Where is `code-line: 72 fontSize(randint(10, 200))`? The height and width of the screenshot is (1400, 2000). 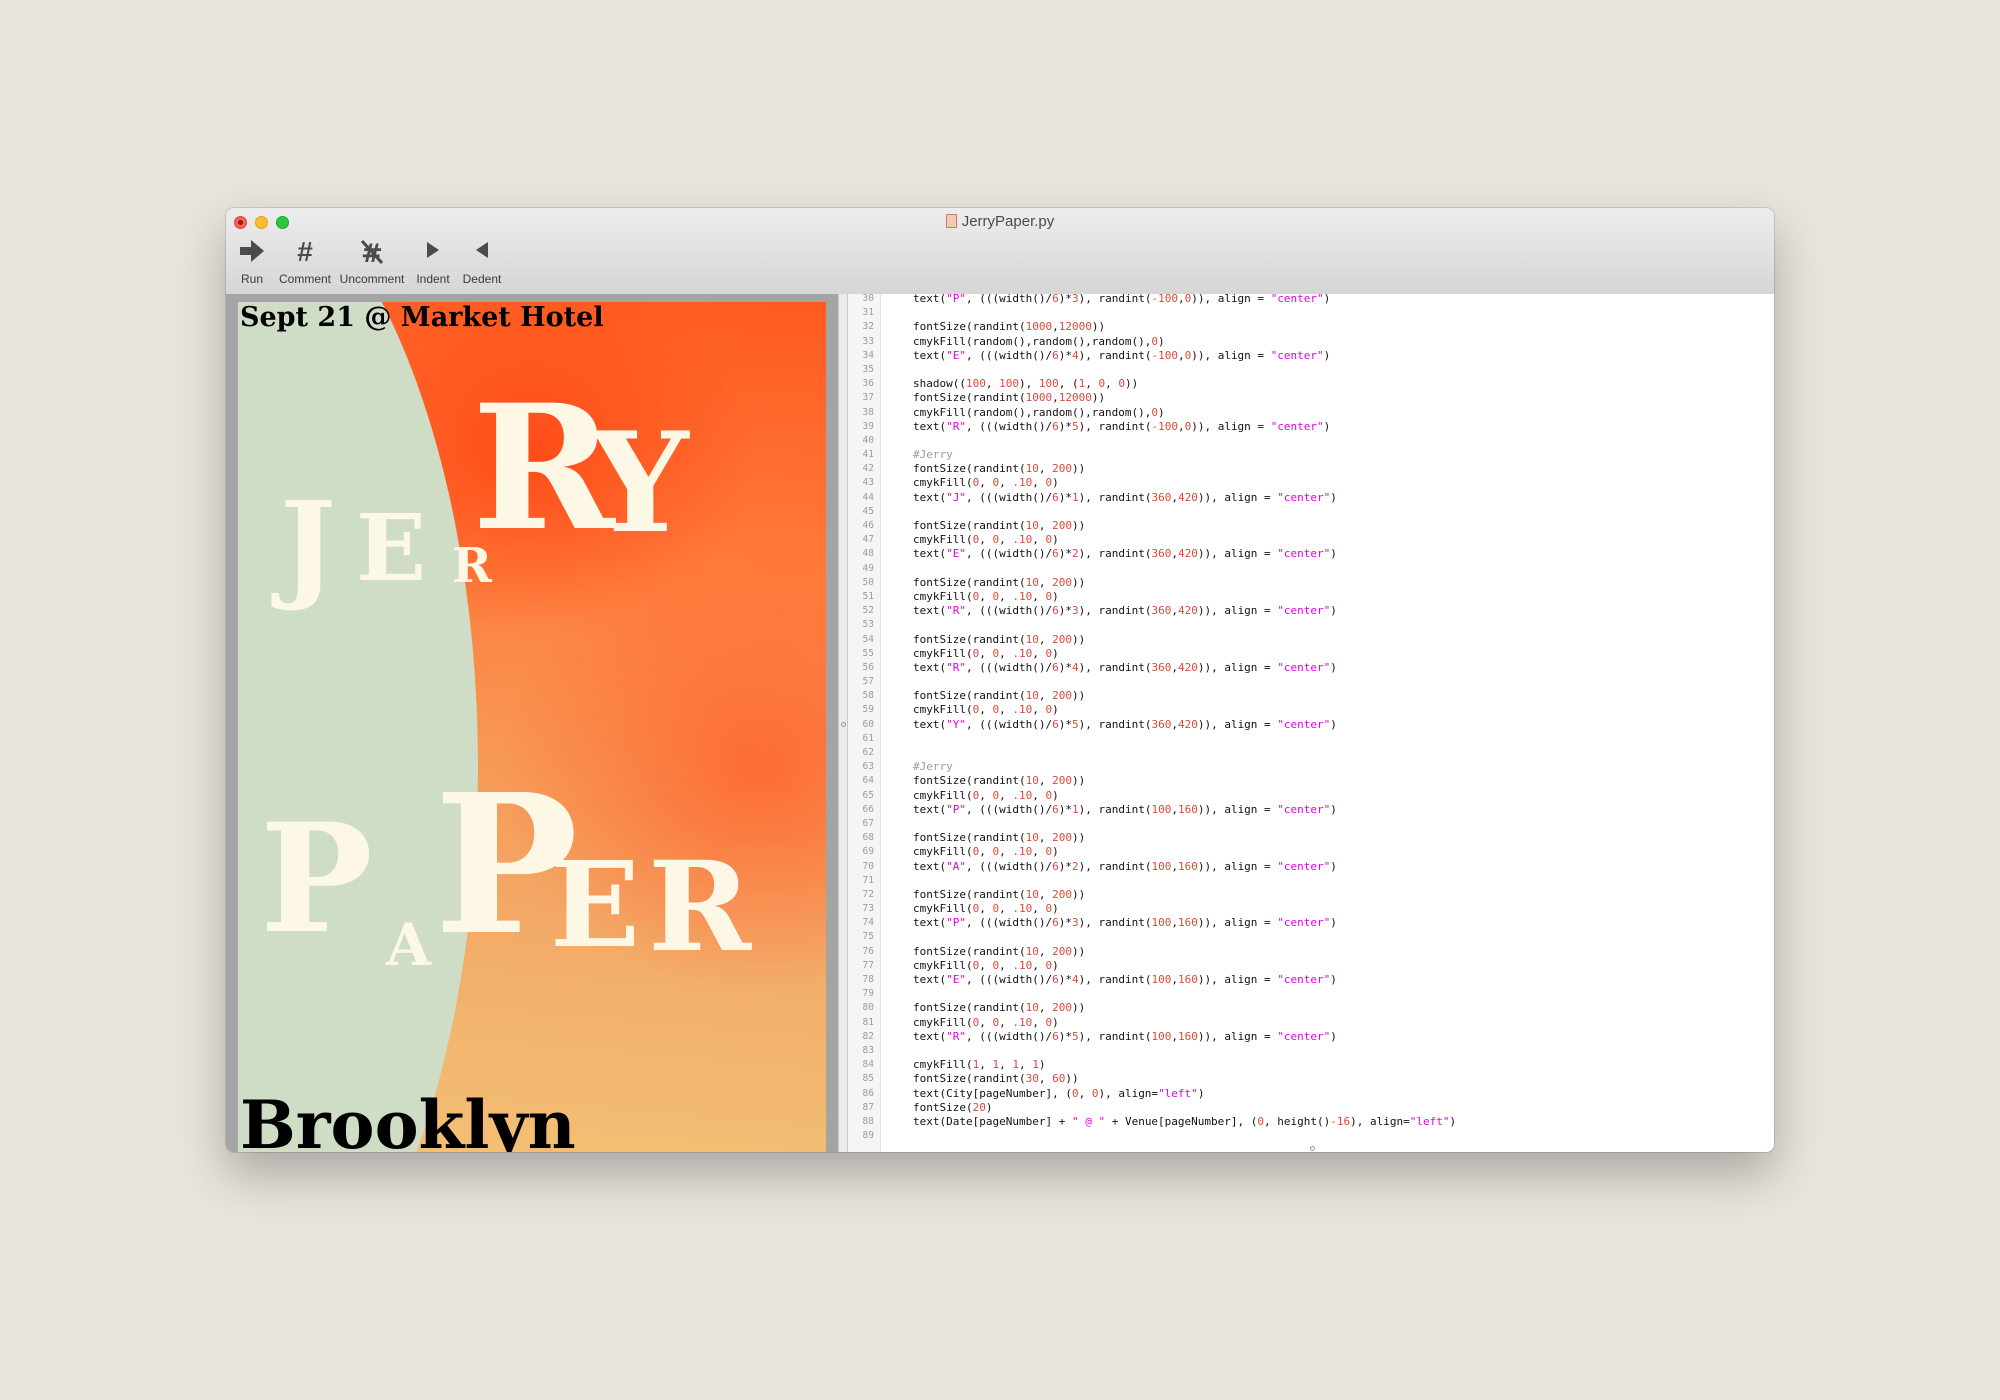
code-line: 72 fontSize(randint(10, 200)) is located at coordinates (1311, 895).